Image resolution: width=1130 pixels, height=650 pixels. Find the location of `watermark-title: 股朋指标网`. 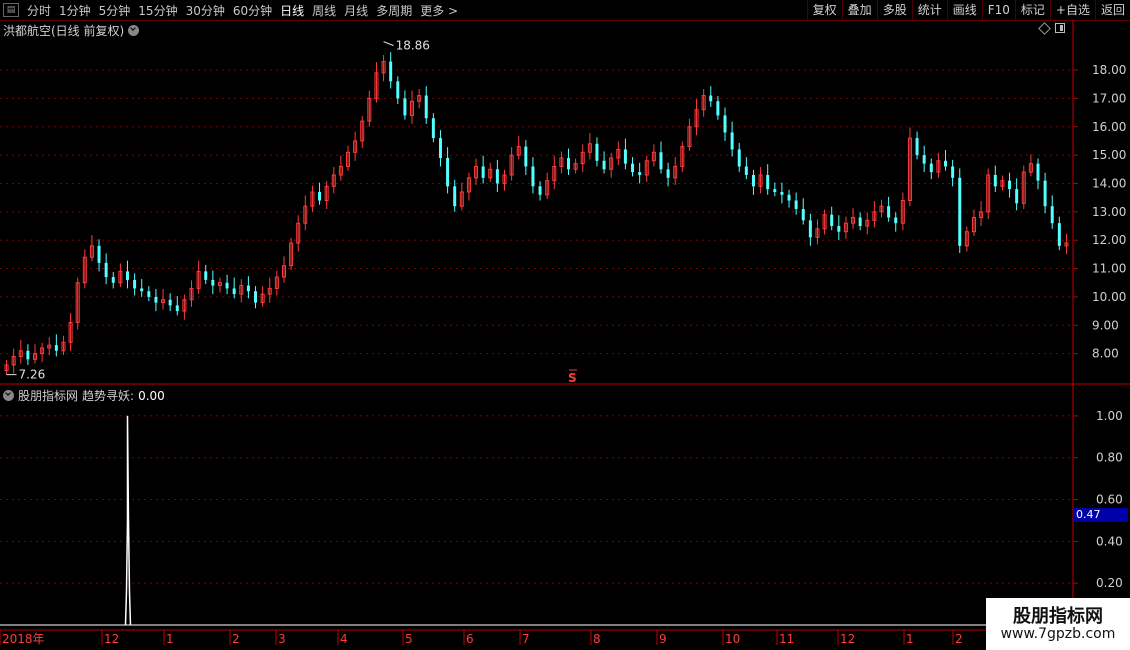

watermark-title: 股朋指标网 is located at coordinates (1058, 616).